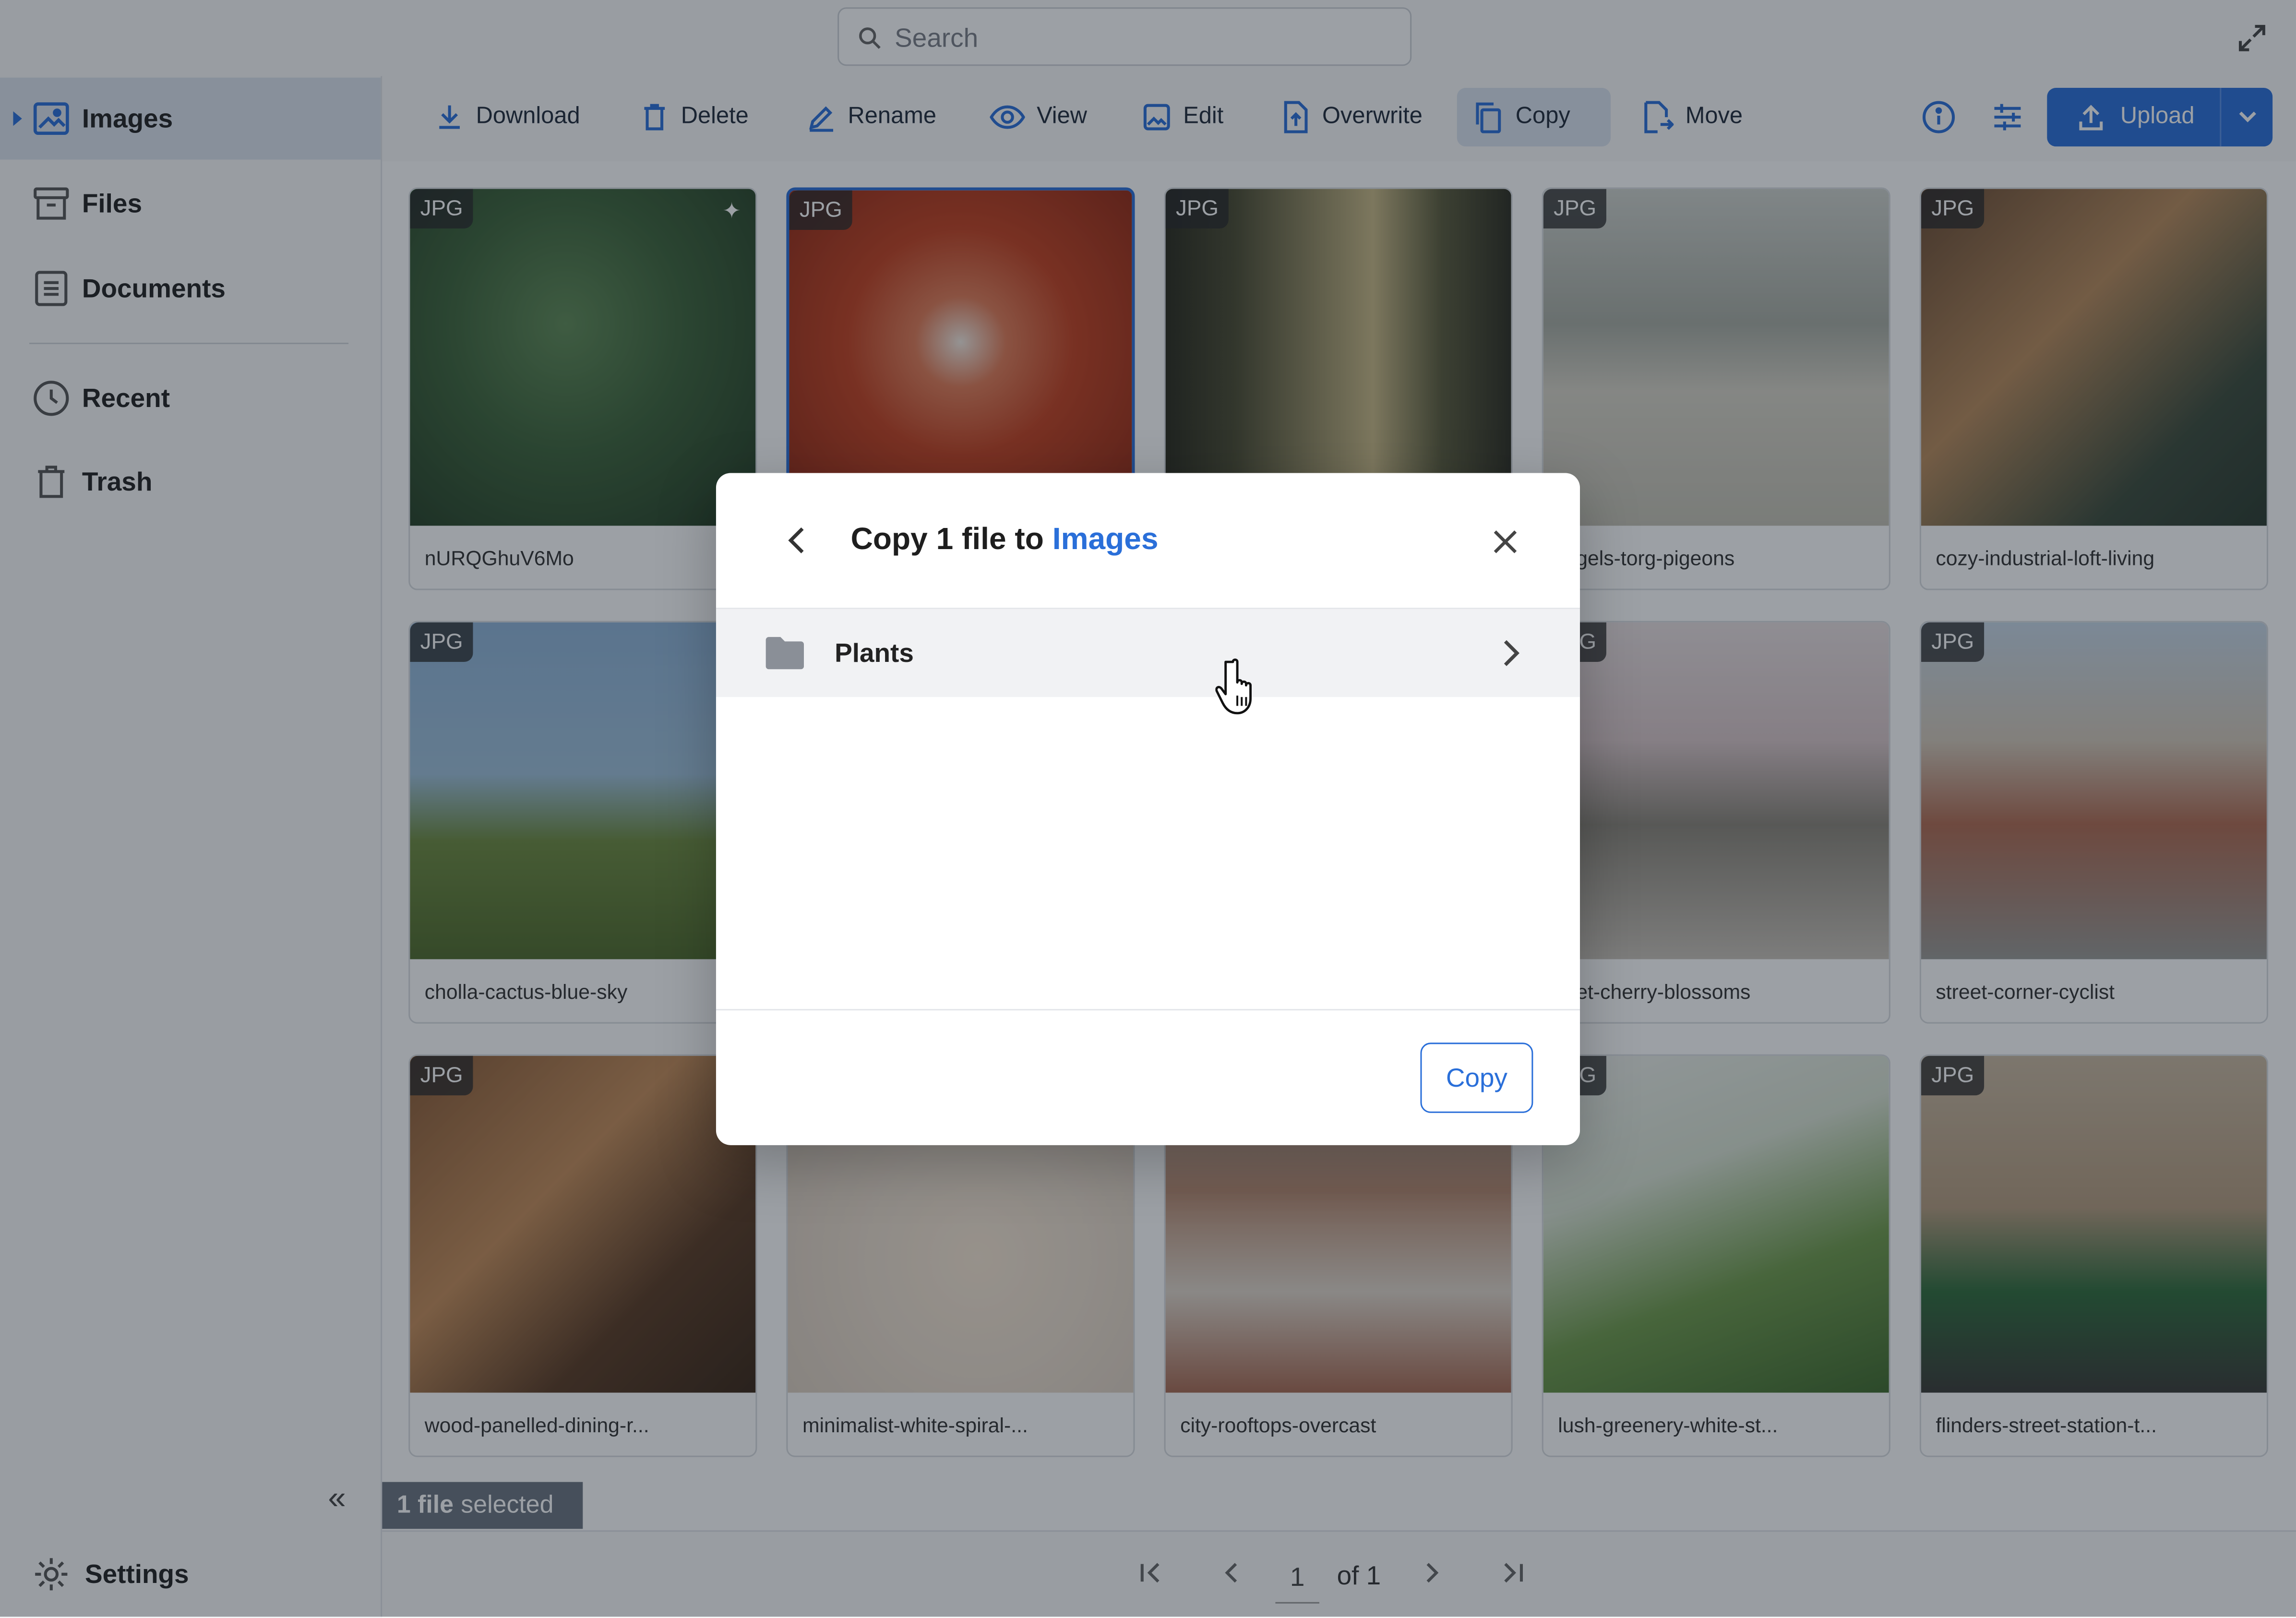  What do you see at coordinates (1505, 542) in the screenshot?
I see `close-icon` at bounding box center [1505, 542].